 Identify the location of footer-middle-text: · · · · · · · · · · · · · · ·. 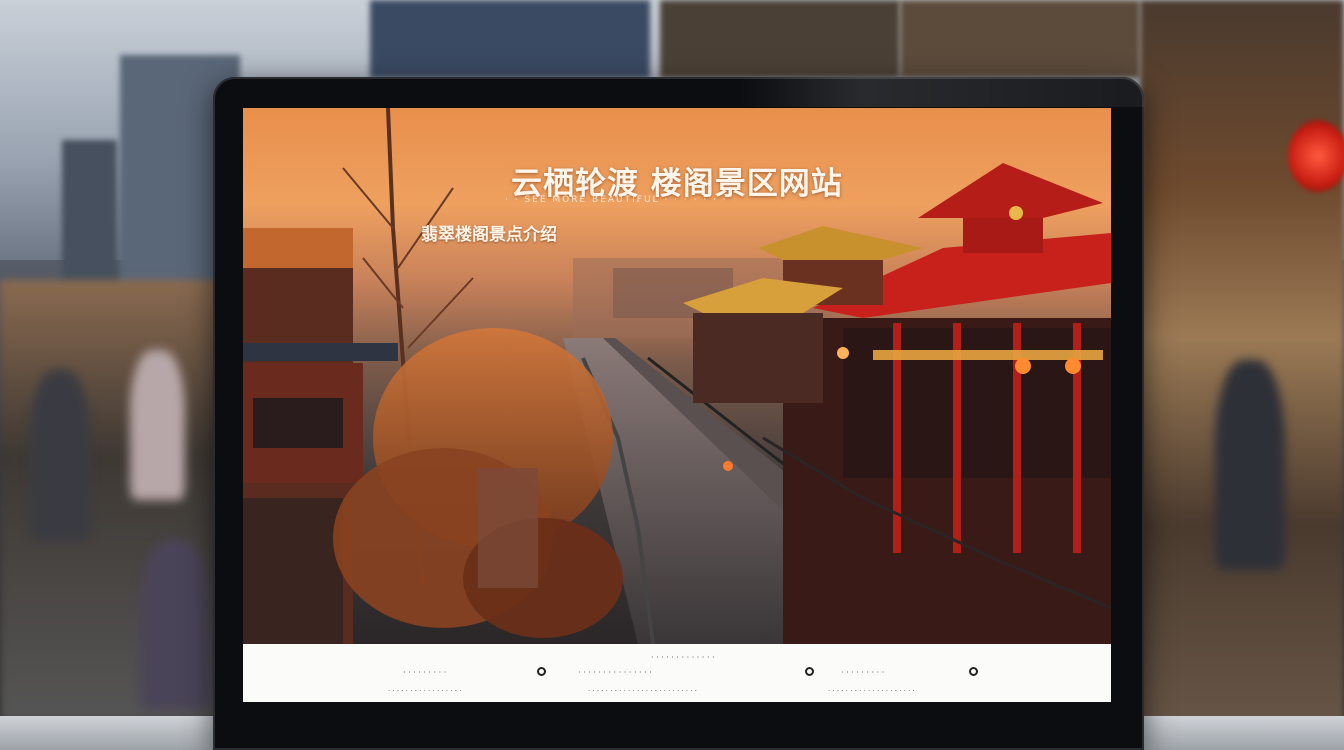
(615, 672).